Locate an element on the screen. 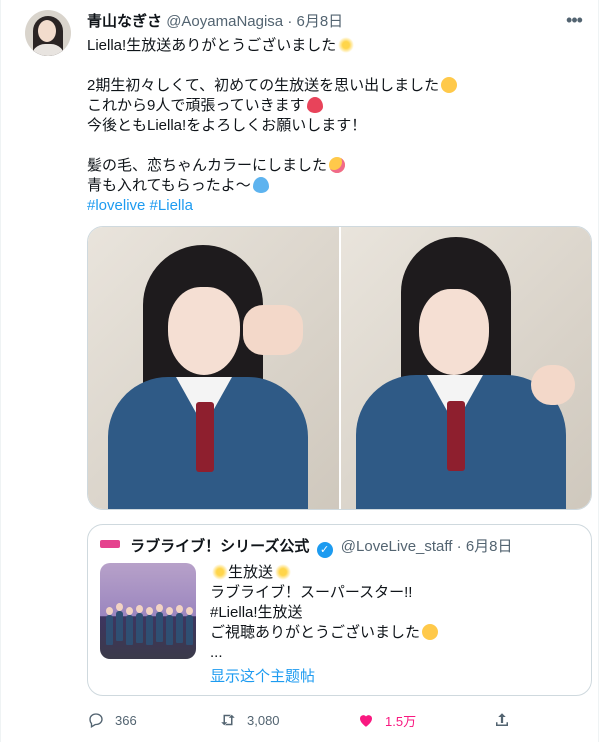 The height and width of the screenshot is (742, 599). quote-line-4-text: ご視聴ありがとうございました is located at coordinates (315, 632).